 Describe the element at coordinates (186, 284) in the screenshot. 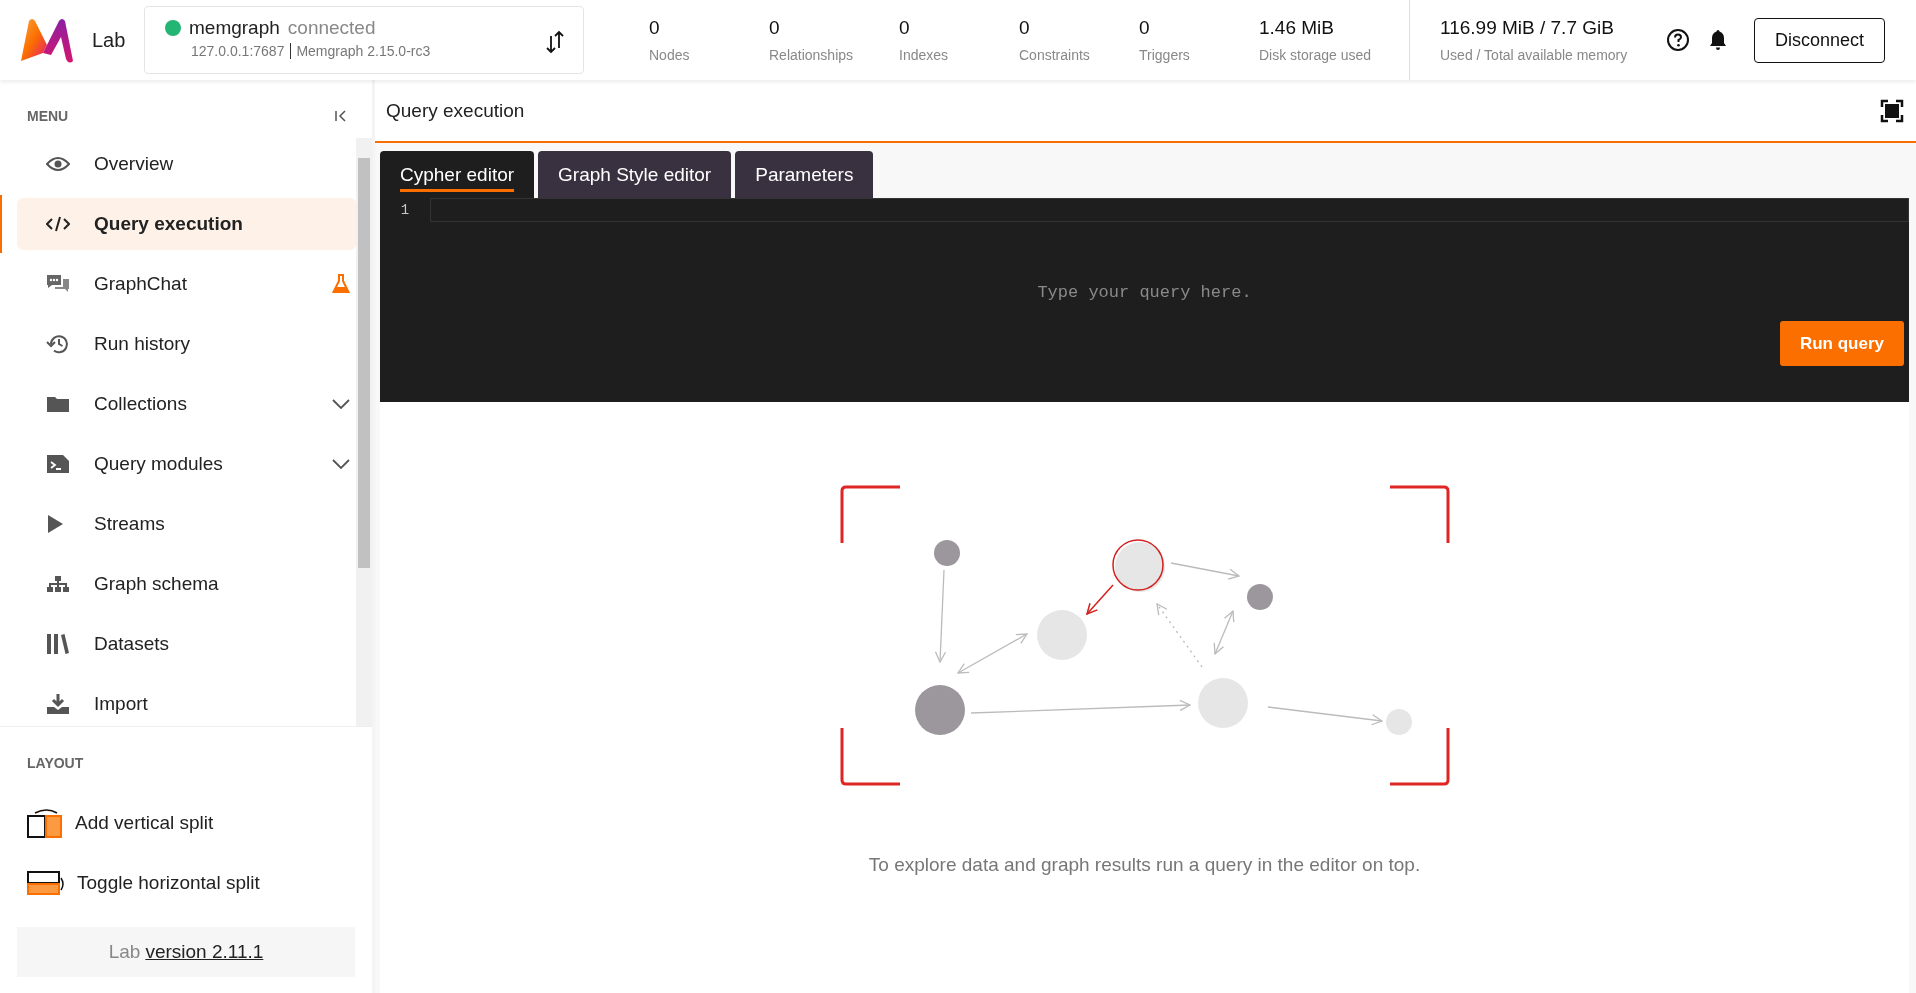

I see `menu-item: GraphChat` at that location.